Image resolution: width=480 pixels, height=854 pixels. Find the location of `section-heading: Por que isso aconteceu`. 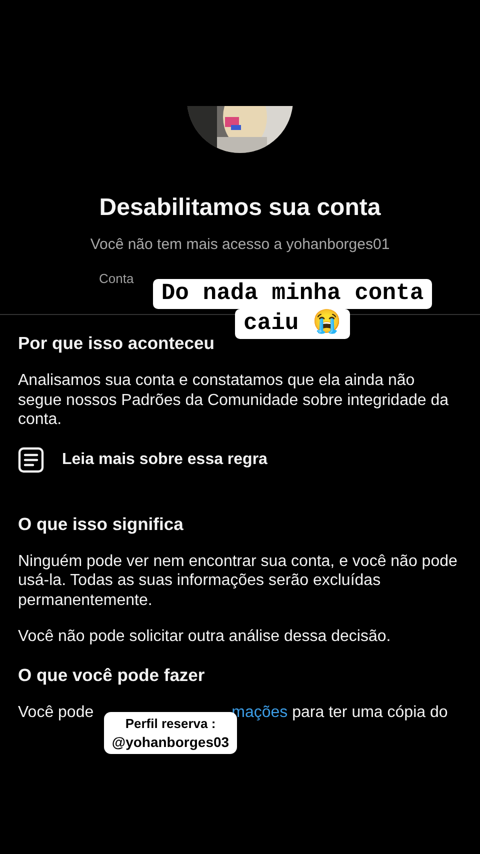

section-heading: Por que isso aconteceu is located at coordinates (117, 343).